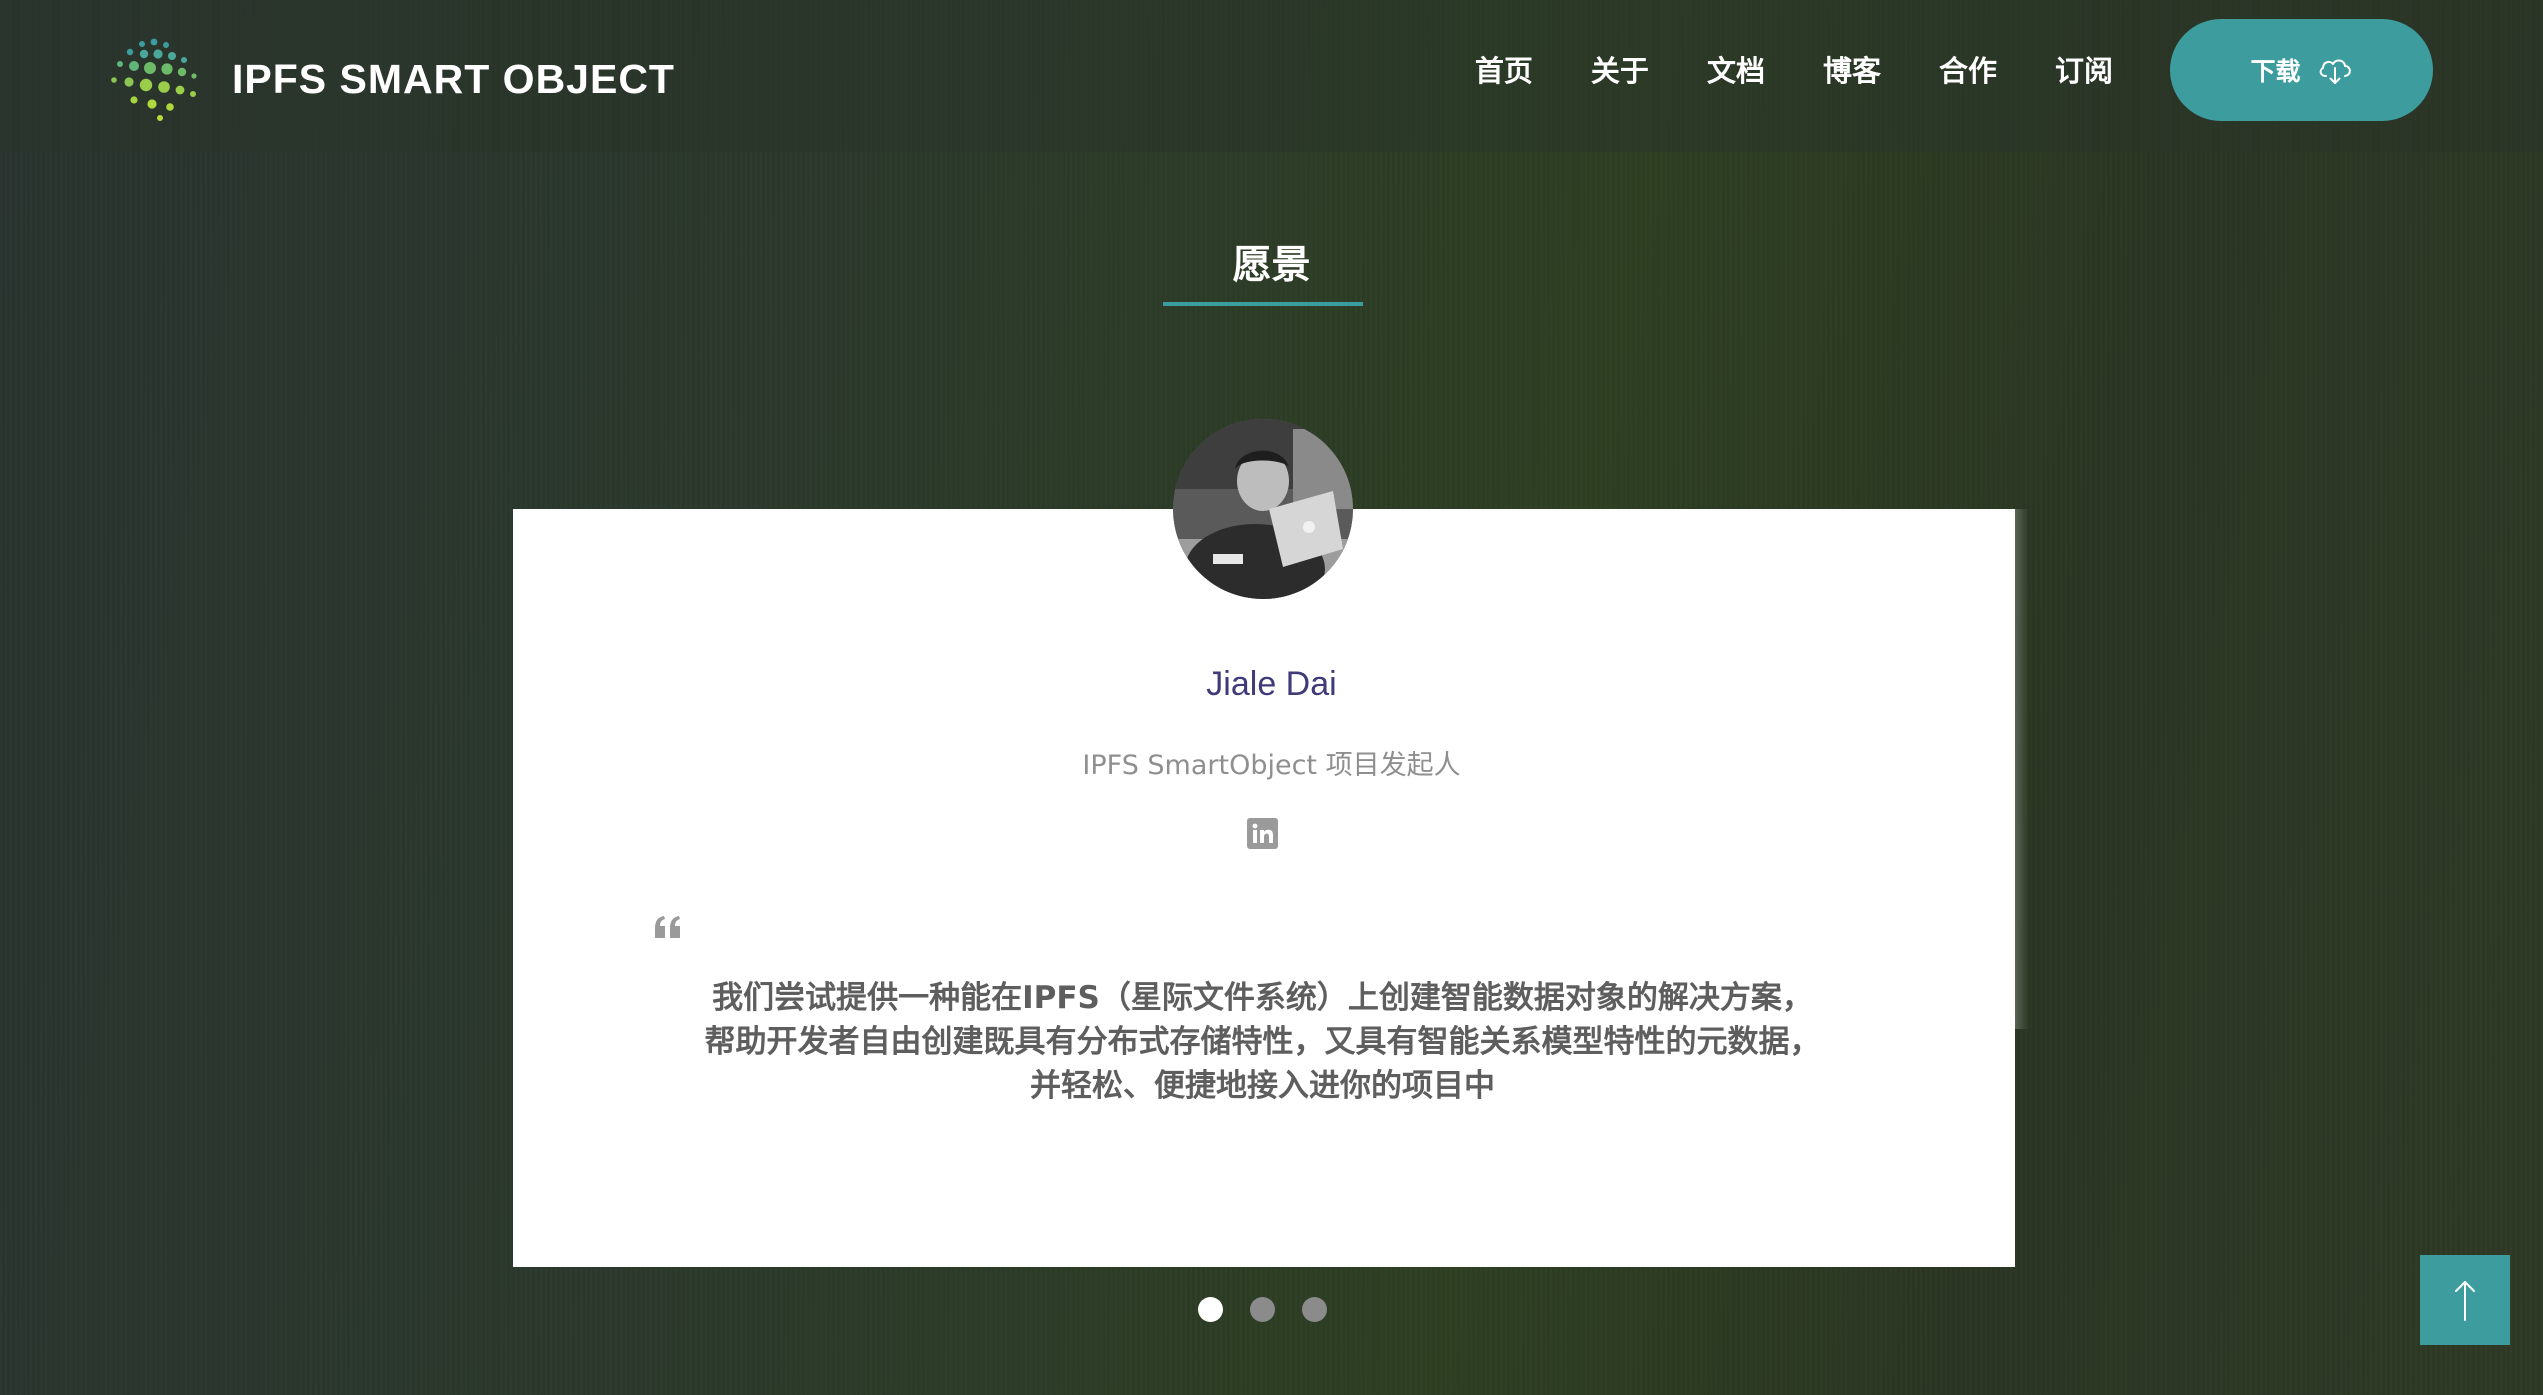  I want to click on nav-item-home: 首页, so click(1504, 69).